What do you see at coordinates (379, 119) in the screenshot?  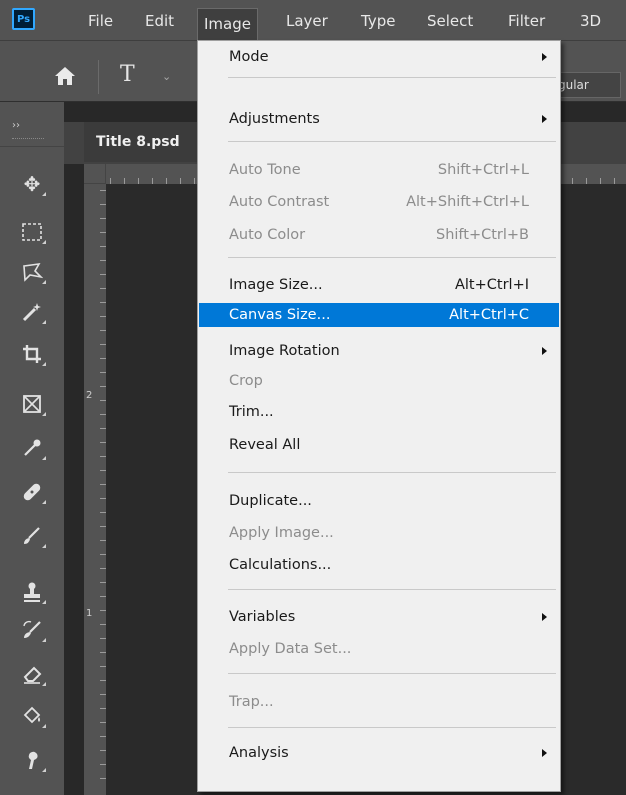 I see `menu-item-adjustments: Adjustments` at bounding box center [379, 119].